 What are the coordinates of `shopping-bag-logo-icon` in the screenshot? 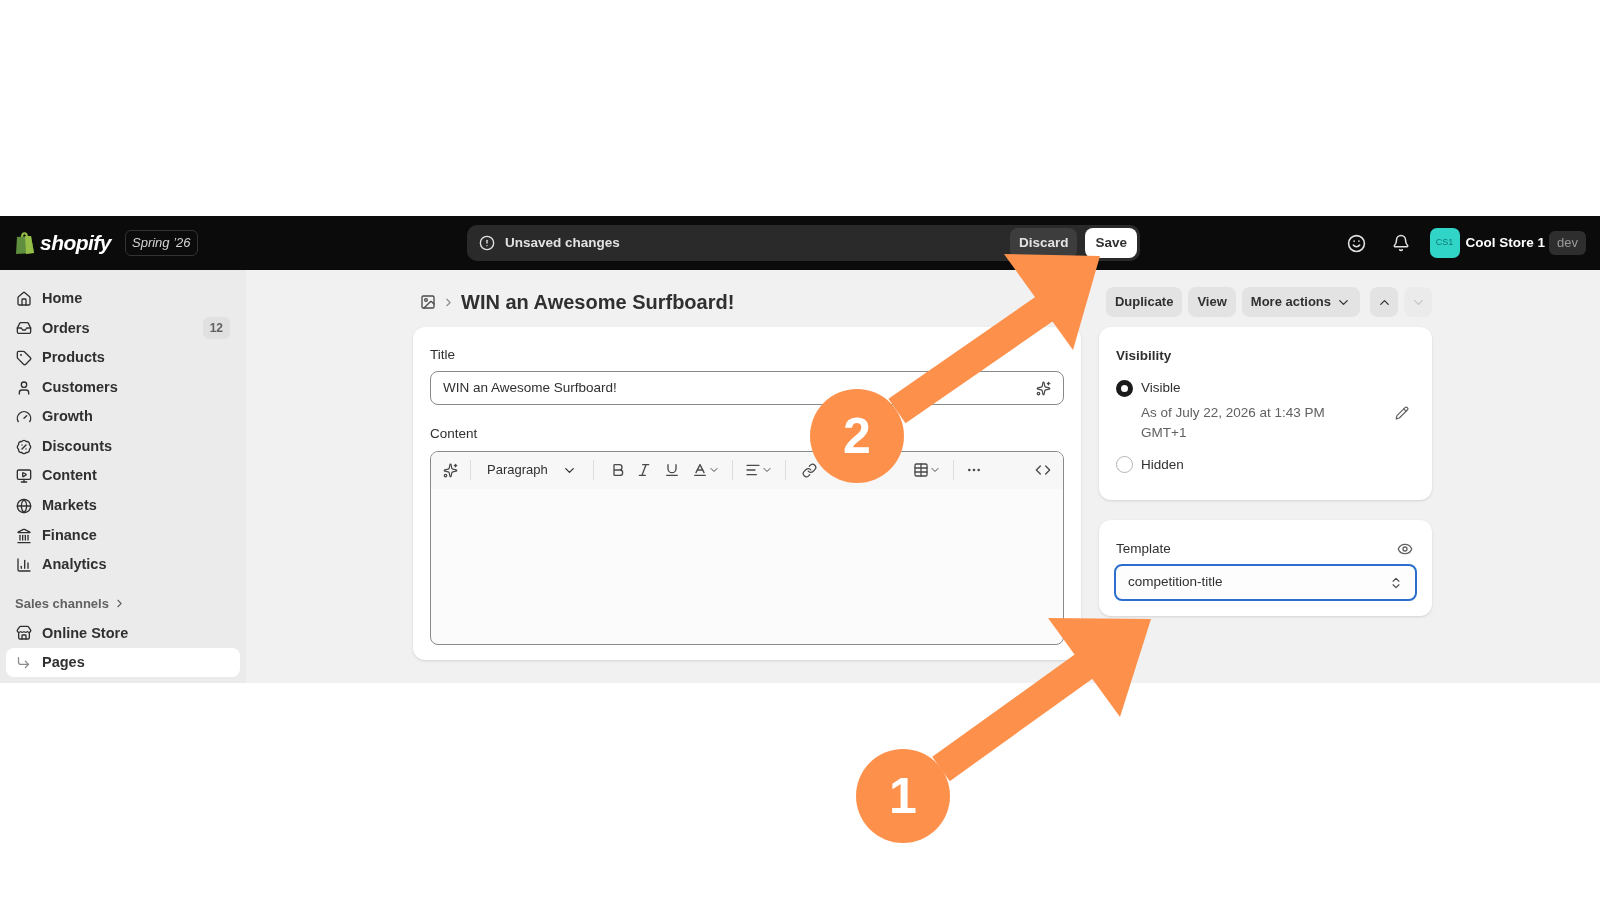 It's located at (25, 243).